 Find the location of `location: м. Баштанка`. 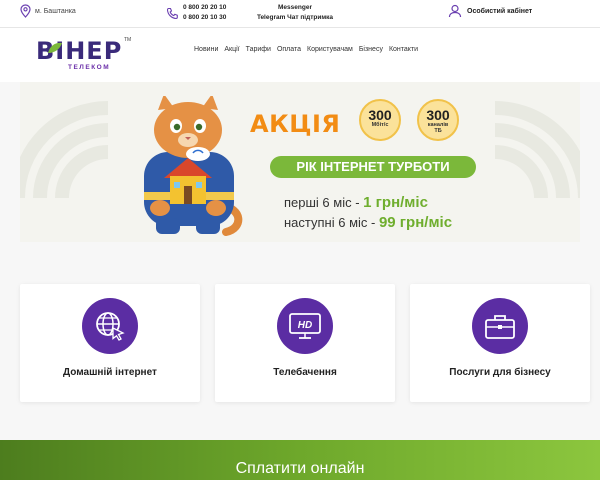

location: м. Баштанка is located at coordinates (48, 11).